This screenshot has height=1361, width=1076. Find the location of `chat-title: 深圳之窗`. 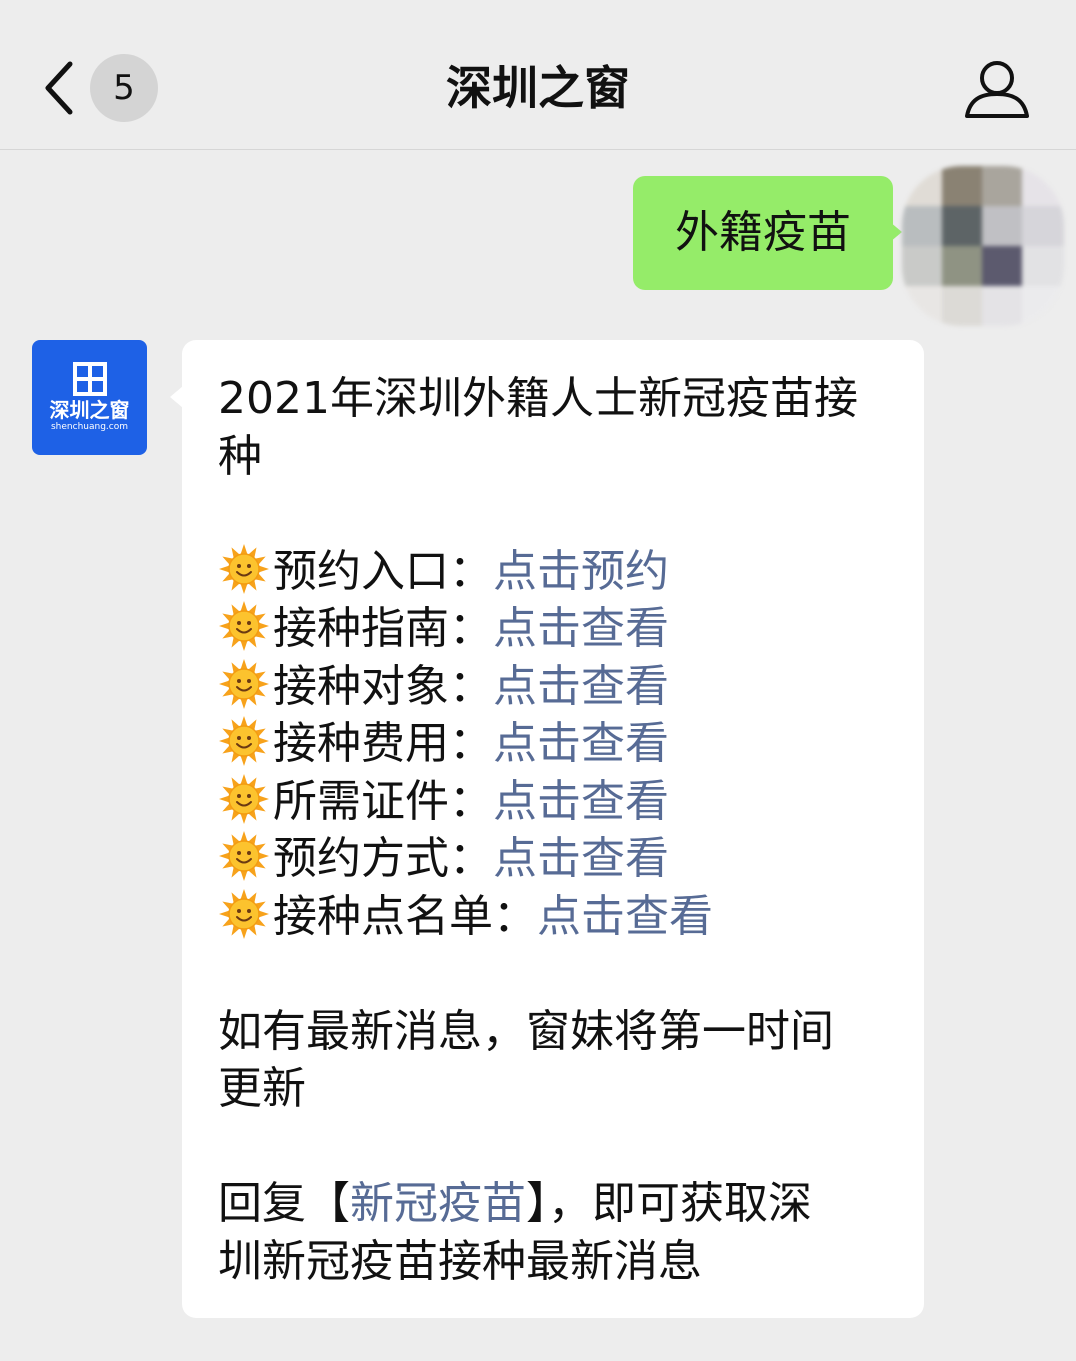

chat-title: 深圳之窗 is located at coordinates (538, 88).